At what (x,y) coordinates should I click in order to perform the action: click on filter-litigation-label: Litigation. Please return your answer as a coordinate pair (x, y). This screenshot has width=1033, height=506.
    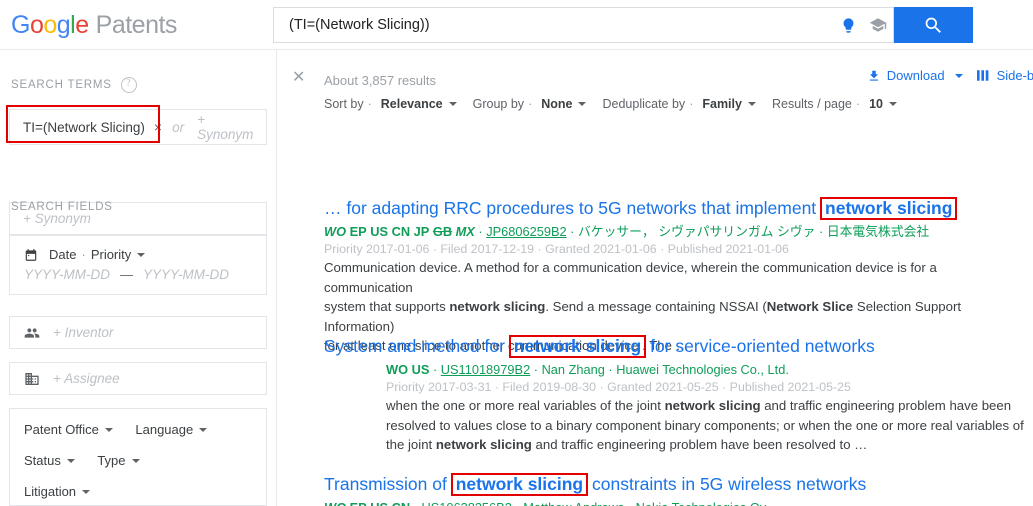
    Looking at the image, I should click on (50, 491).